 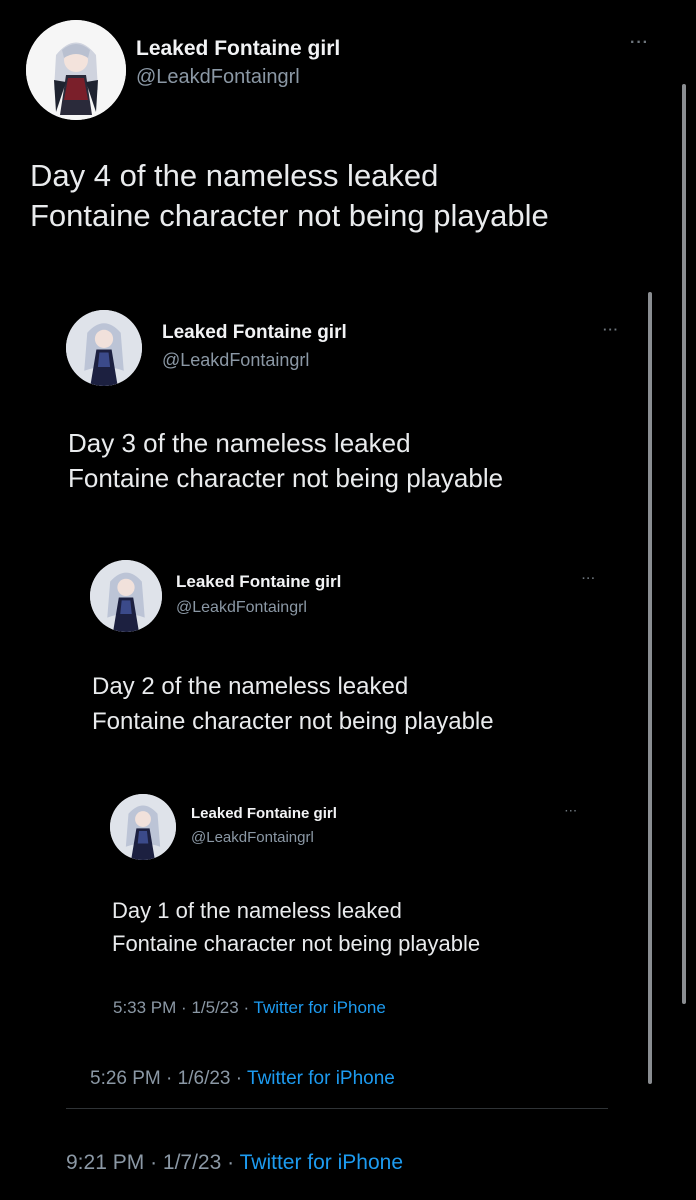 What do you see at coordinates (192, 1162) in the screenshot?
I see `tweet-date: 1/7/23` at bounding box center [192, 1162].